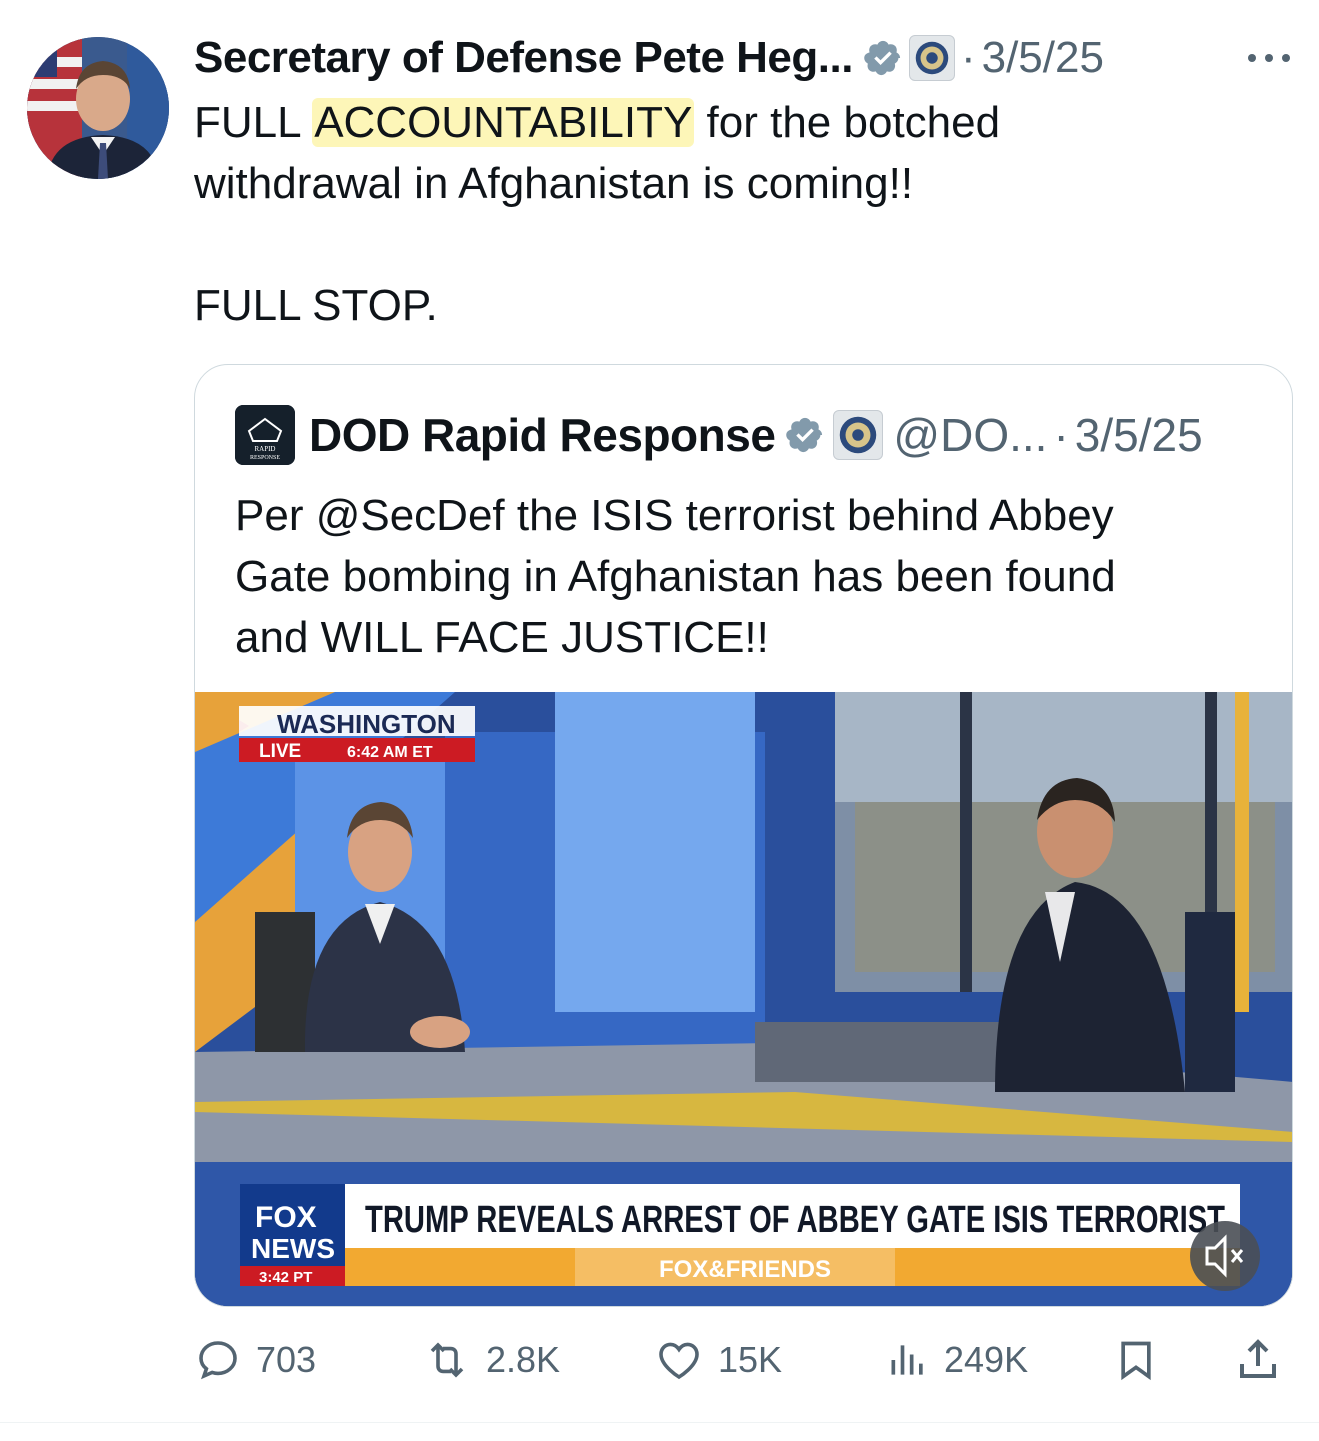 The image size is (1319, 1441). Describe the element at coordinates (744, 244) in the screenshot. I see `post-text-blank-line` at that location.